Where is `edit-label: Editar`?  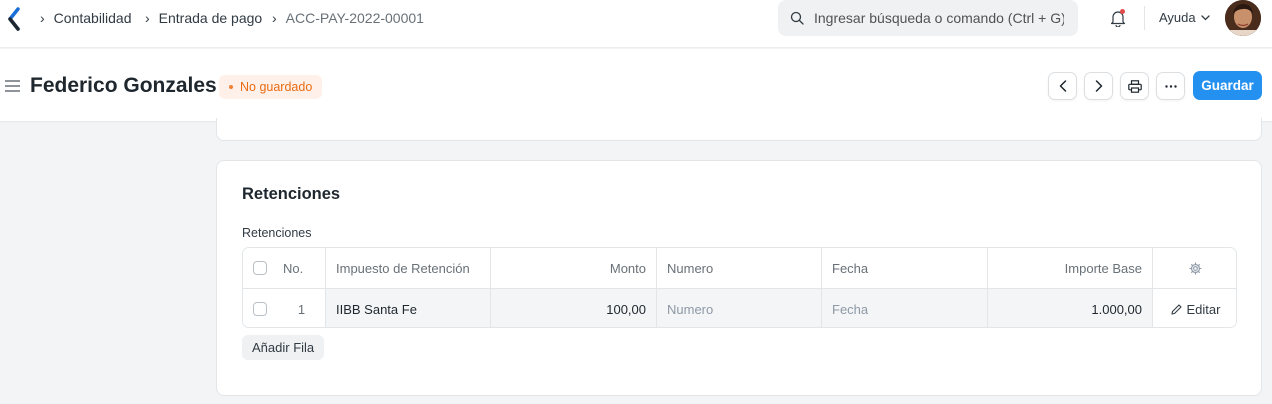 edit-label: Editar is located at coordinates (1203, 309).